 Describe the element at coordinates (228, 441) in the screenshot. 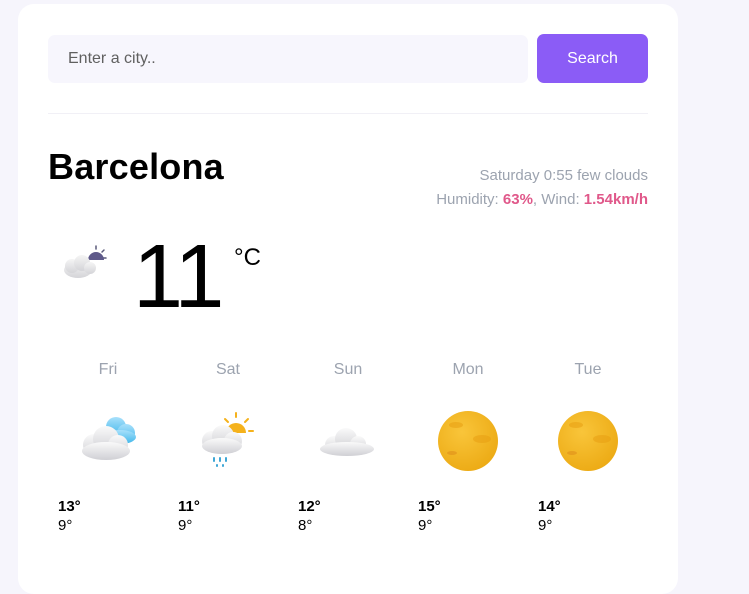

I see `rain-sun-icon` at that location.